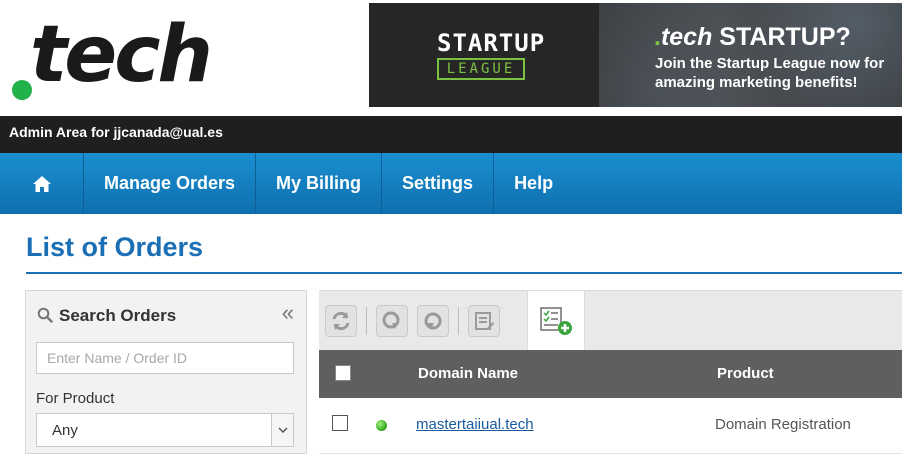 This screenshot has height=454, width=902. I want to click on details-icon, so click(484, 321).